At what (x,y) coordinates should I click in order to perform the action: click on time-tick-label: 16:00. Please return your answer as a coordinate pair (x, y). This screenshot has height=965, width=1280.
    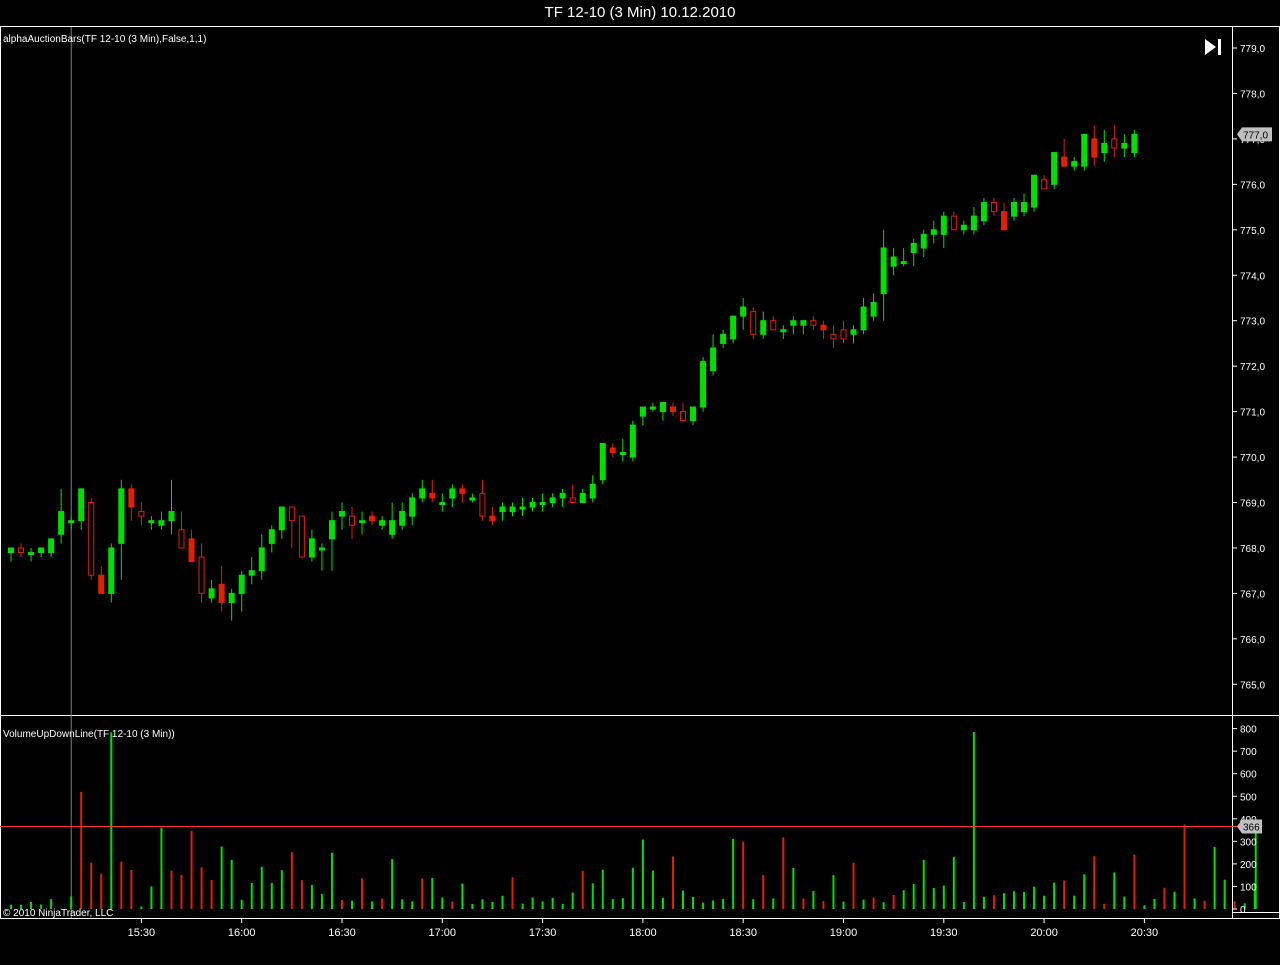
    Looking at the image, I should click on (242, 933).